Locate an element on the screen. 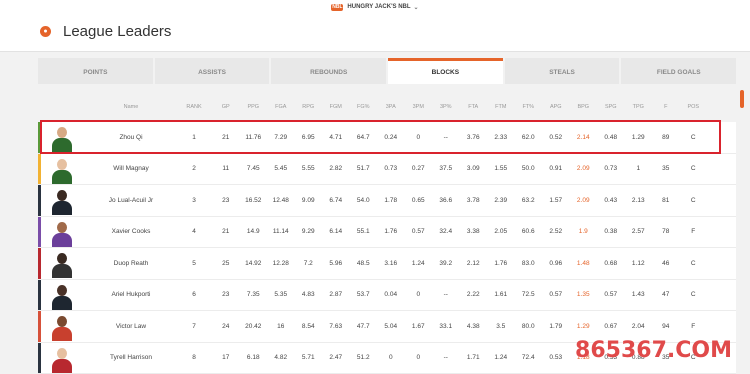  column-header-spg: SPG is located at coordinates (611, 107).